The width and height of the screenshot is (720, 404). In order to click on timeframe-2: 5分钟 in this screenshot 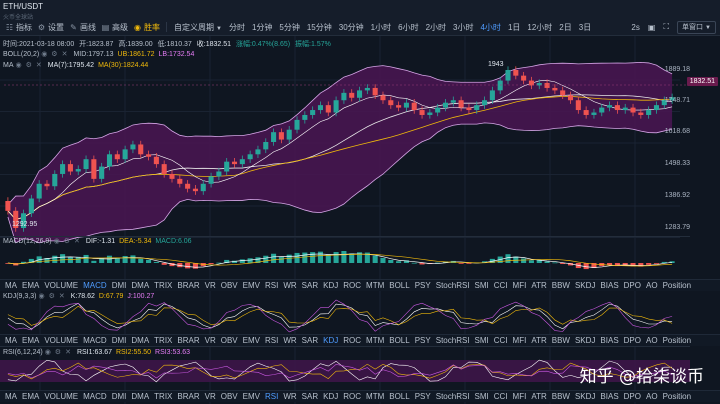, I will do `click(289, 27)`.